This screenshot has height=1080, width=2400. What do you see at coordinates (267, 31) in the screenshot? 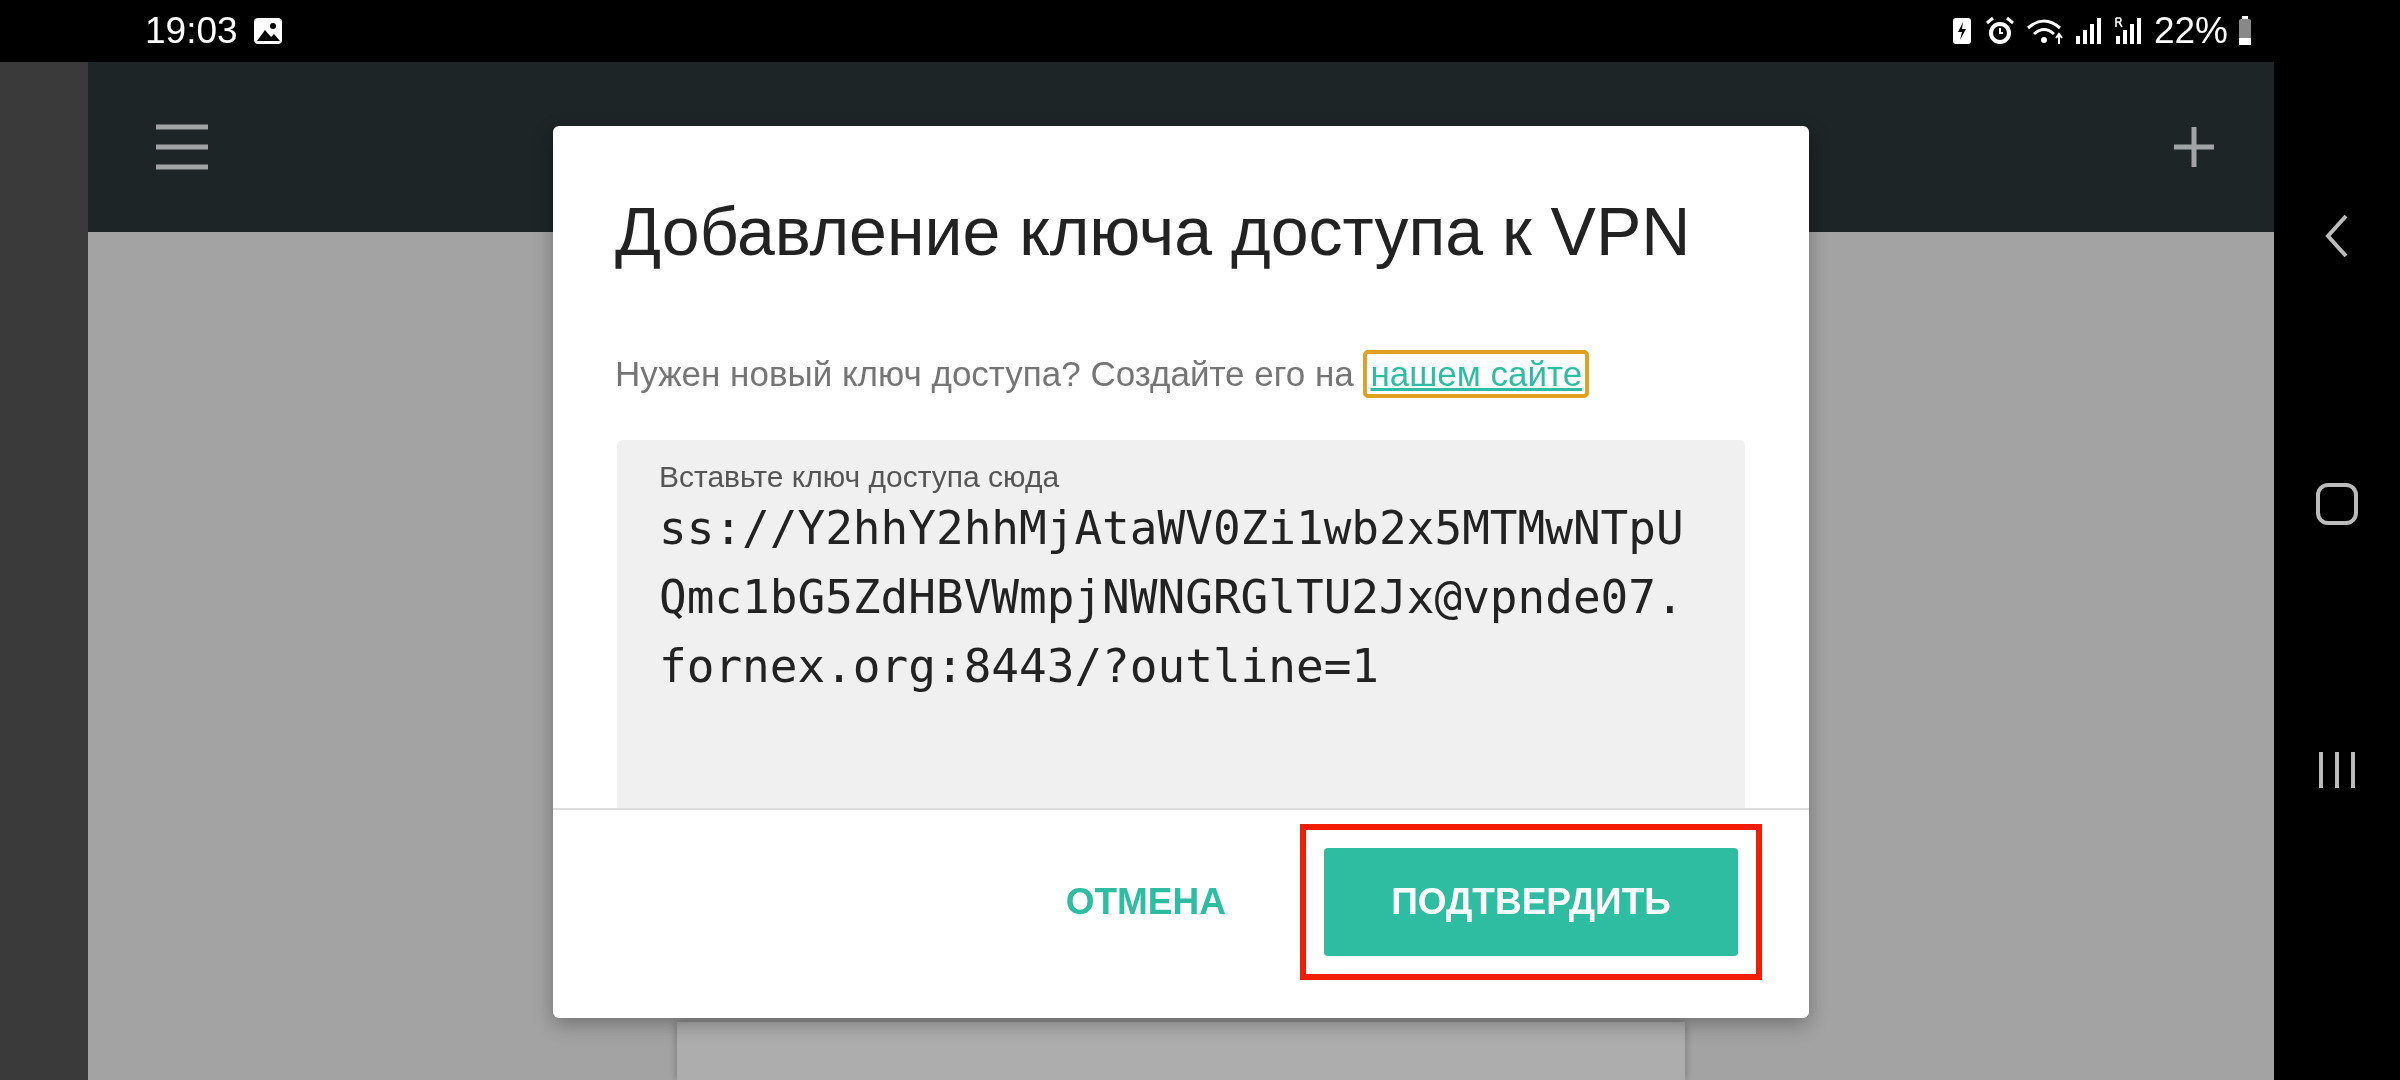
I see `image-icon` at bounding box center [267, 31].